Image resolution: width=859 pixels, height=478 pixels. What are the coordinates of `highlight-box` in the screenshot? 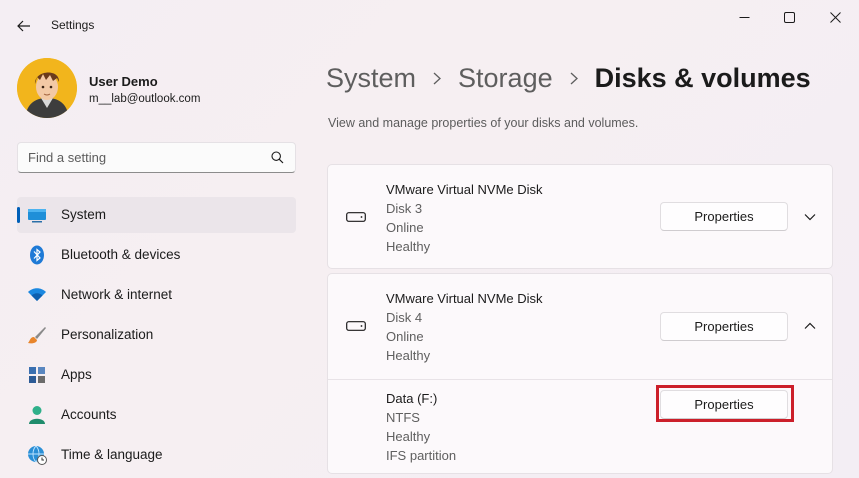 It's located at (725, 403).